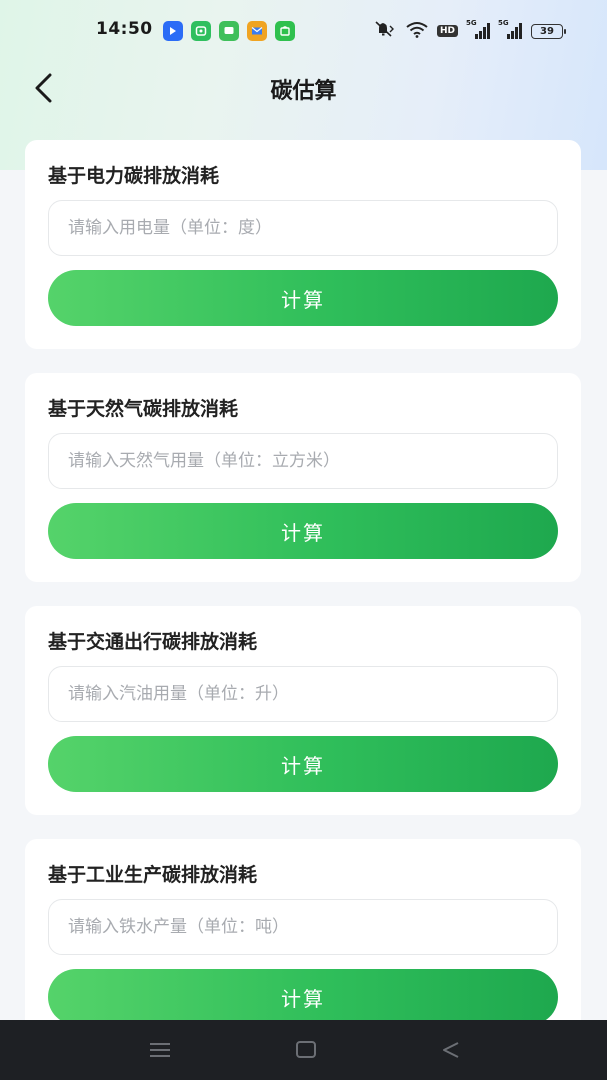 The width and height of the screenshot is (607, 1080). I want to click on menu-icon, so click(160, 1050).